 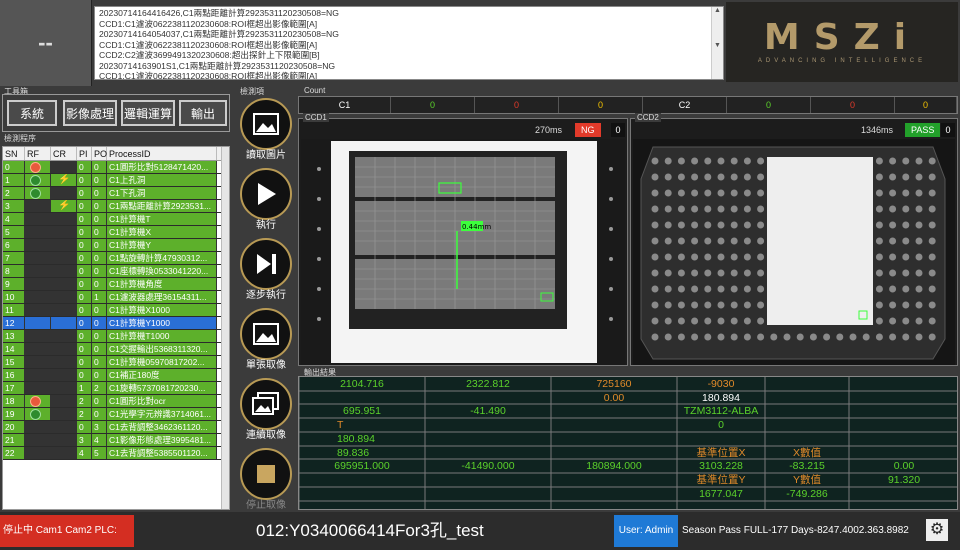 What do you see at coordinates (116, 232) in the screenshot?
I see `table-row: 5 0 0 C1計算機X` at bounding box center [116, 232].